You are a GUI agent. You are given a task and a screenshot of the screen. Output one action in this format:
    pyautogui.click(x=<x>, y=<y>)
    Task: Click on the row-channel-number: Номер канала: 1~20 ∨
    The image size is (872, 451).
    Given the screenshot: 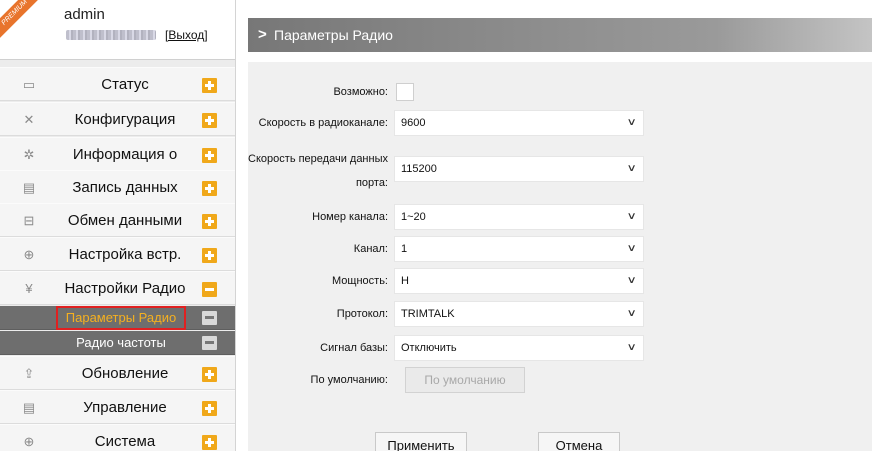 What is the action you would take?
    pyautogui.click(x=560, y=217)
    